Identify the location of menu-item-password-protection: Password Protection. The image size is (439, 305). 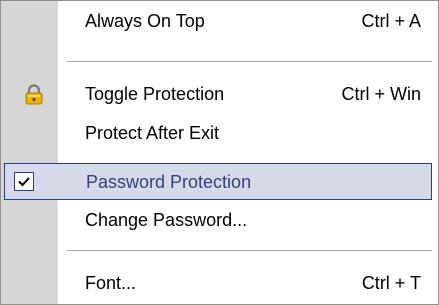
(218, 181).